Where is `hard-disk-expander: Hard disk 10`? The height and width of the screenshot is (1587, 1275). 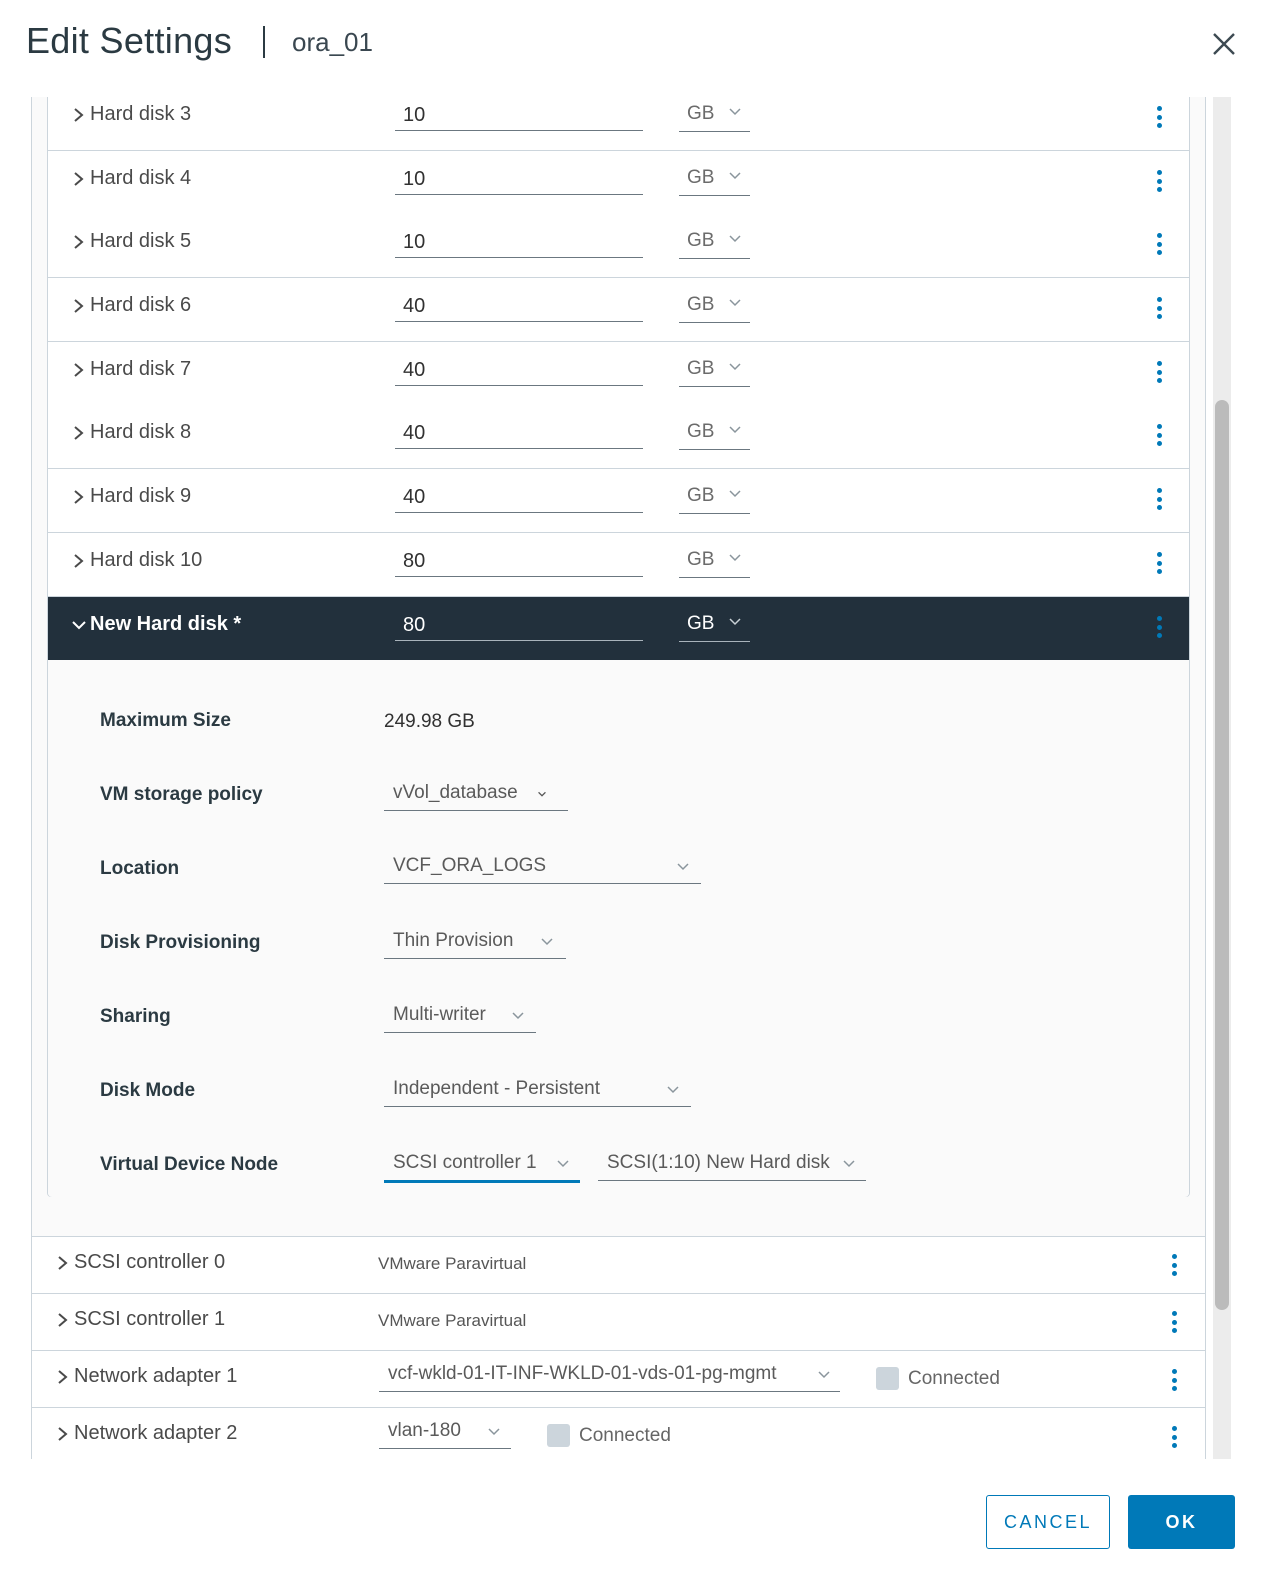 hard-disk-expander: Hard disk 10 is located at coordinates (136, 560).